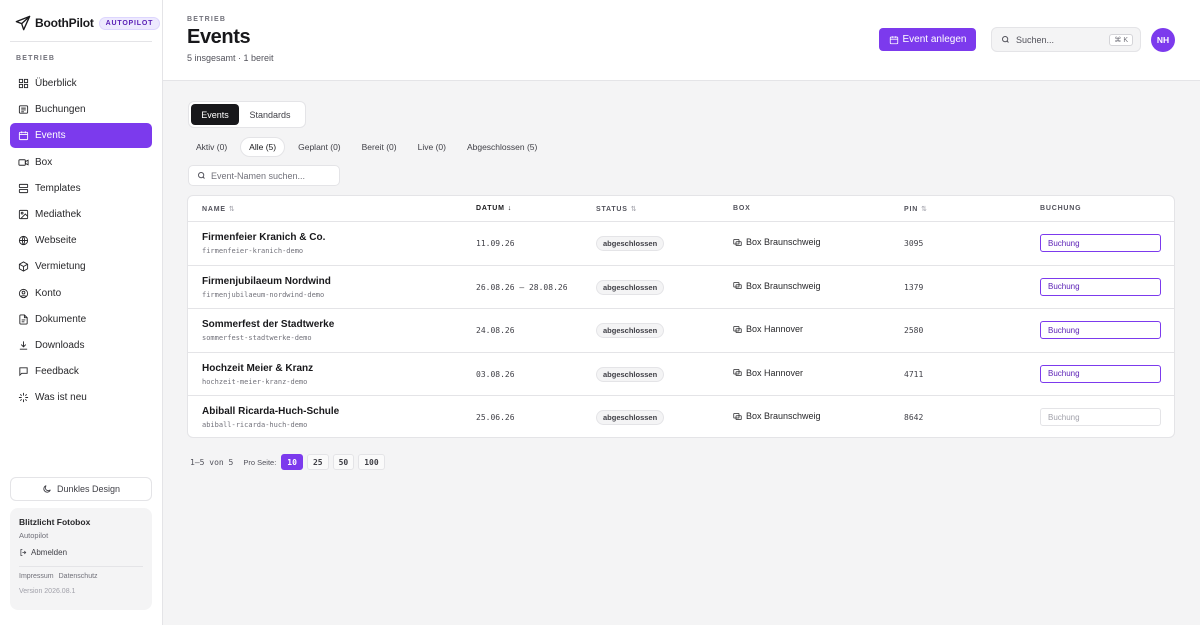  What do you see at coordinates (81, 109) in the screenshot?
I see `sidebar-item-buchungen: Buchungen` at bounding box center [81, 109].